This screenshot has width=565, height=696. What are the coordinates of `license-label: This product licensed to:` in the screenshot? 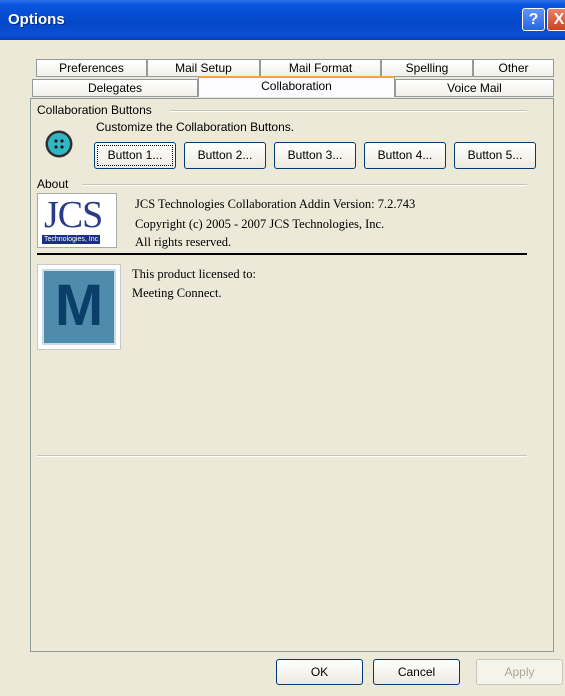 It's located at (194, 274).